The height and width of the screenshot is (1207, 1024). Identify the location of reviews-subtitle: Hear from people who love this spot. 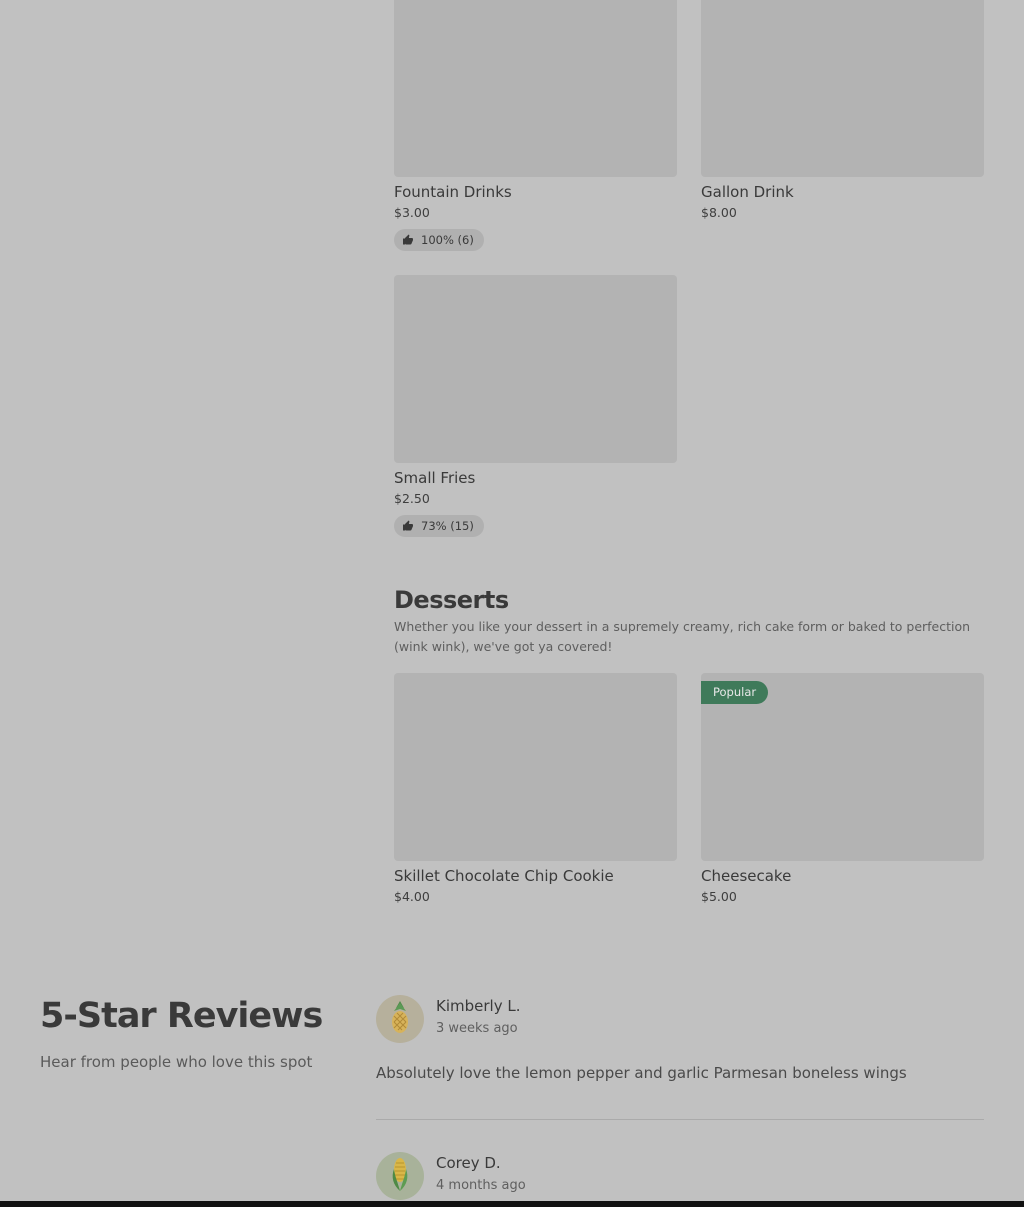
(176, 1062).